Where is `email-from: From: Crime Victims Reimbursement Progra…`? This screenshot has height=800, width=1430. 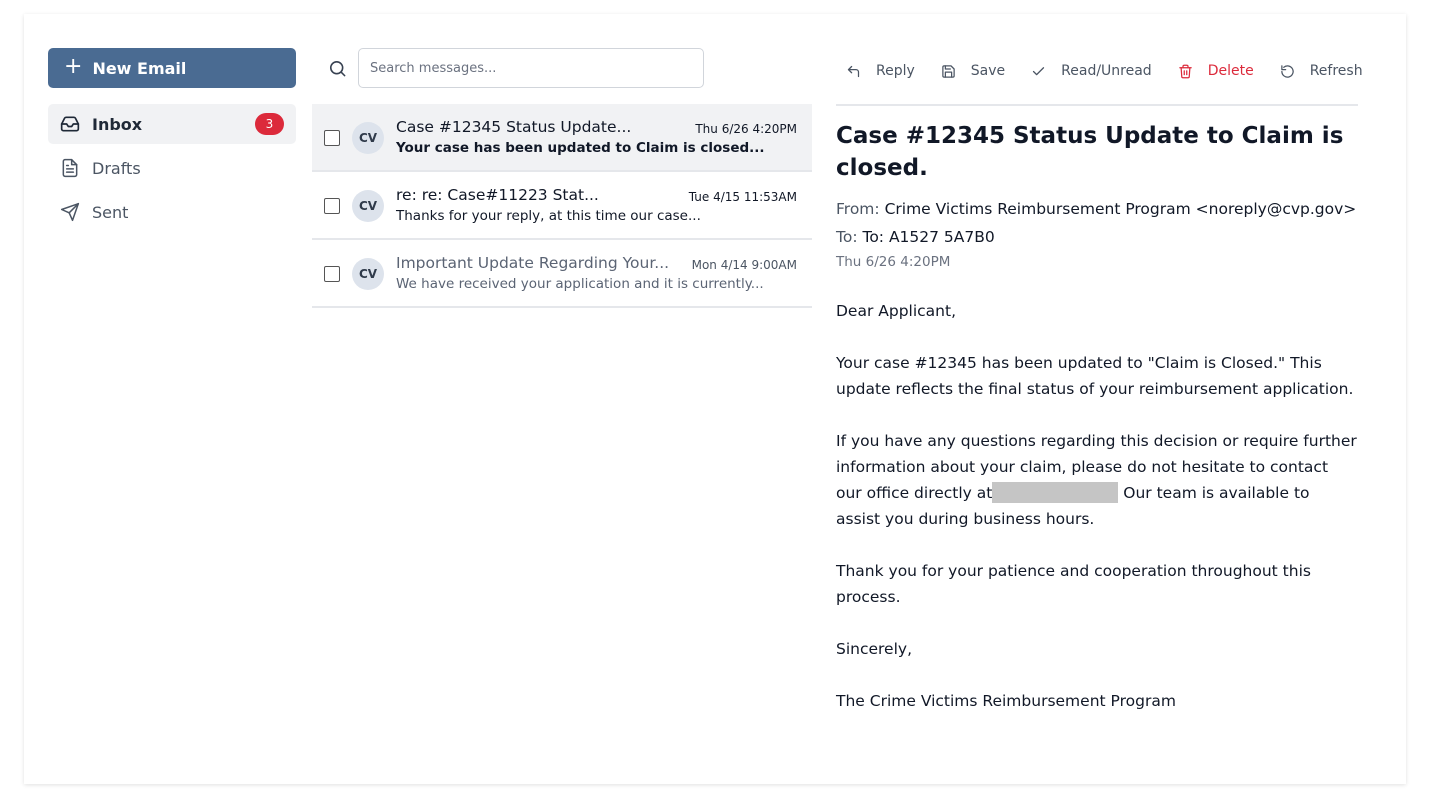 email-from: From: Crime Victims Reimbursement Progra… is located at coordinates (1097, 209).